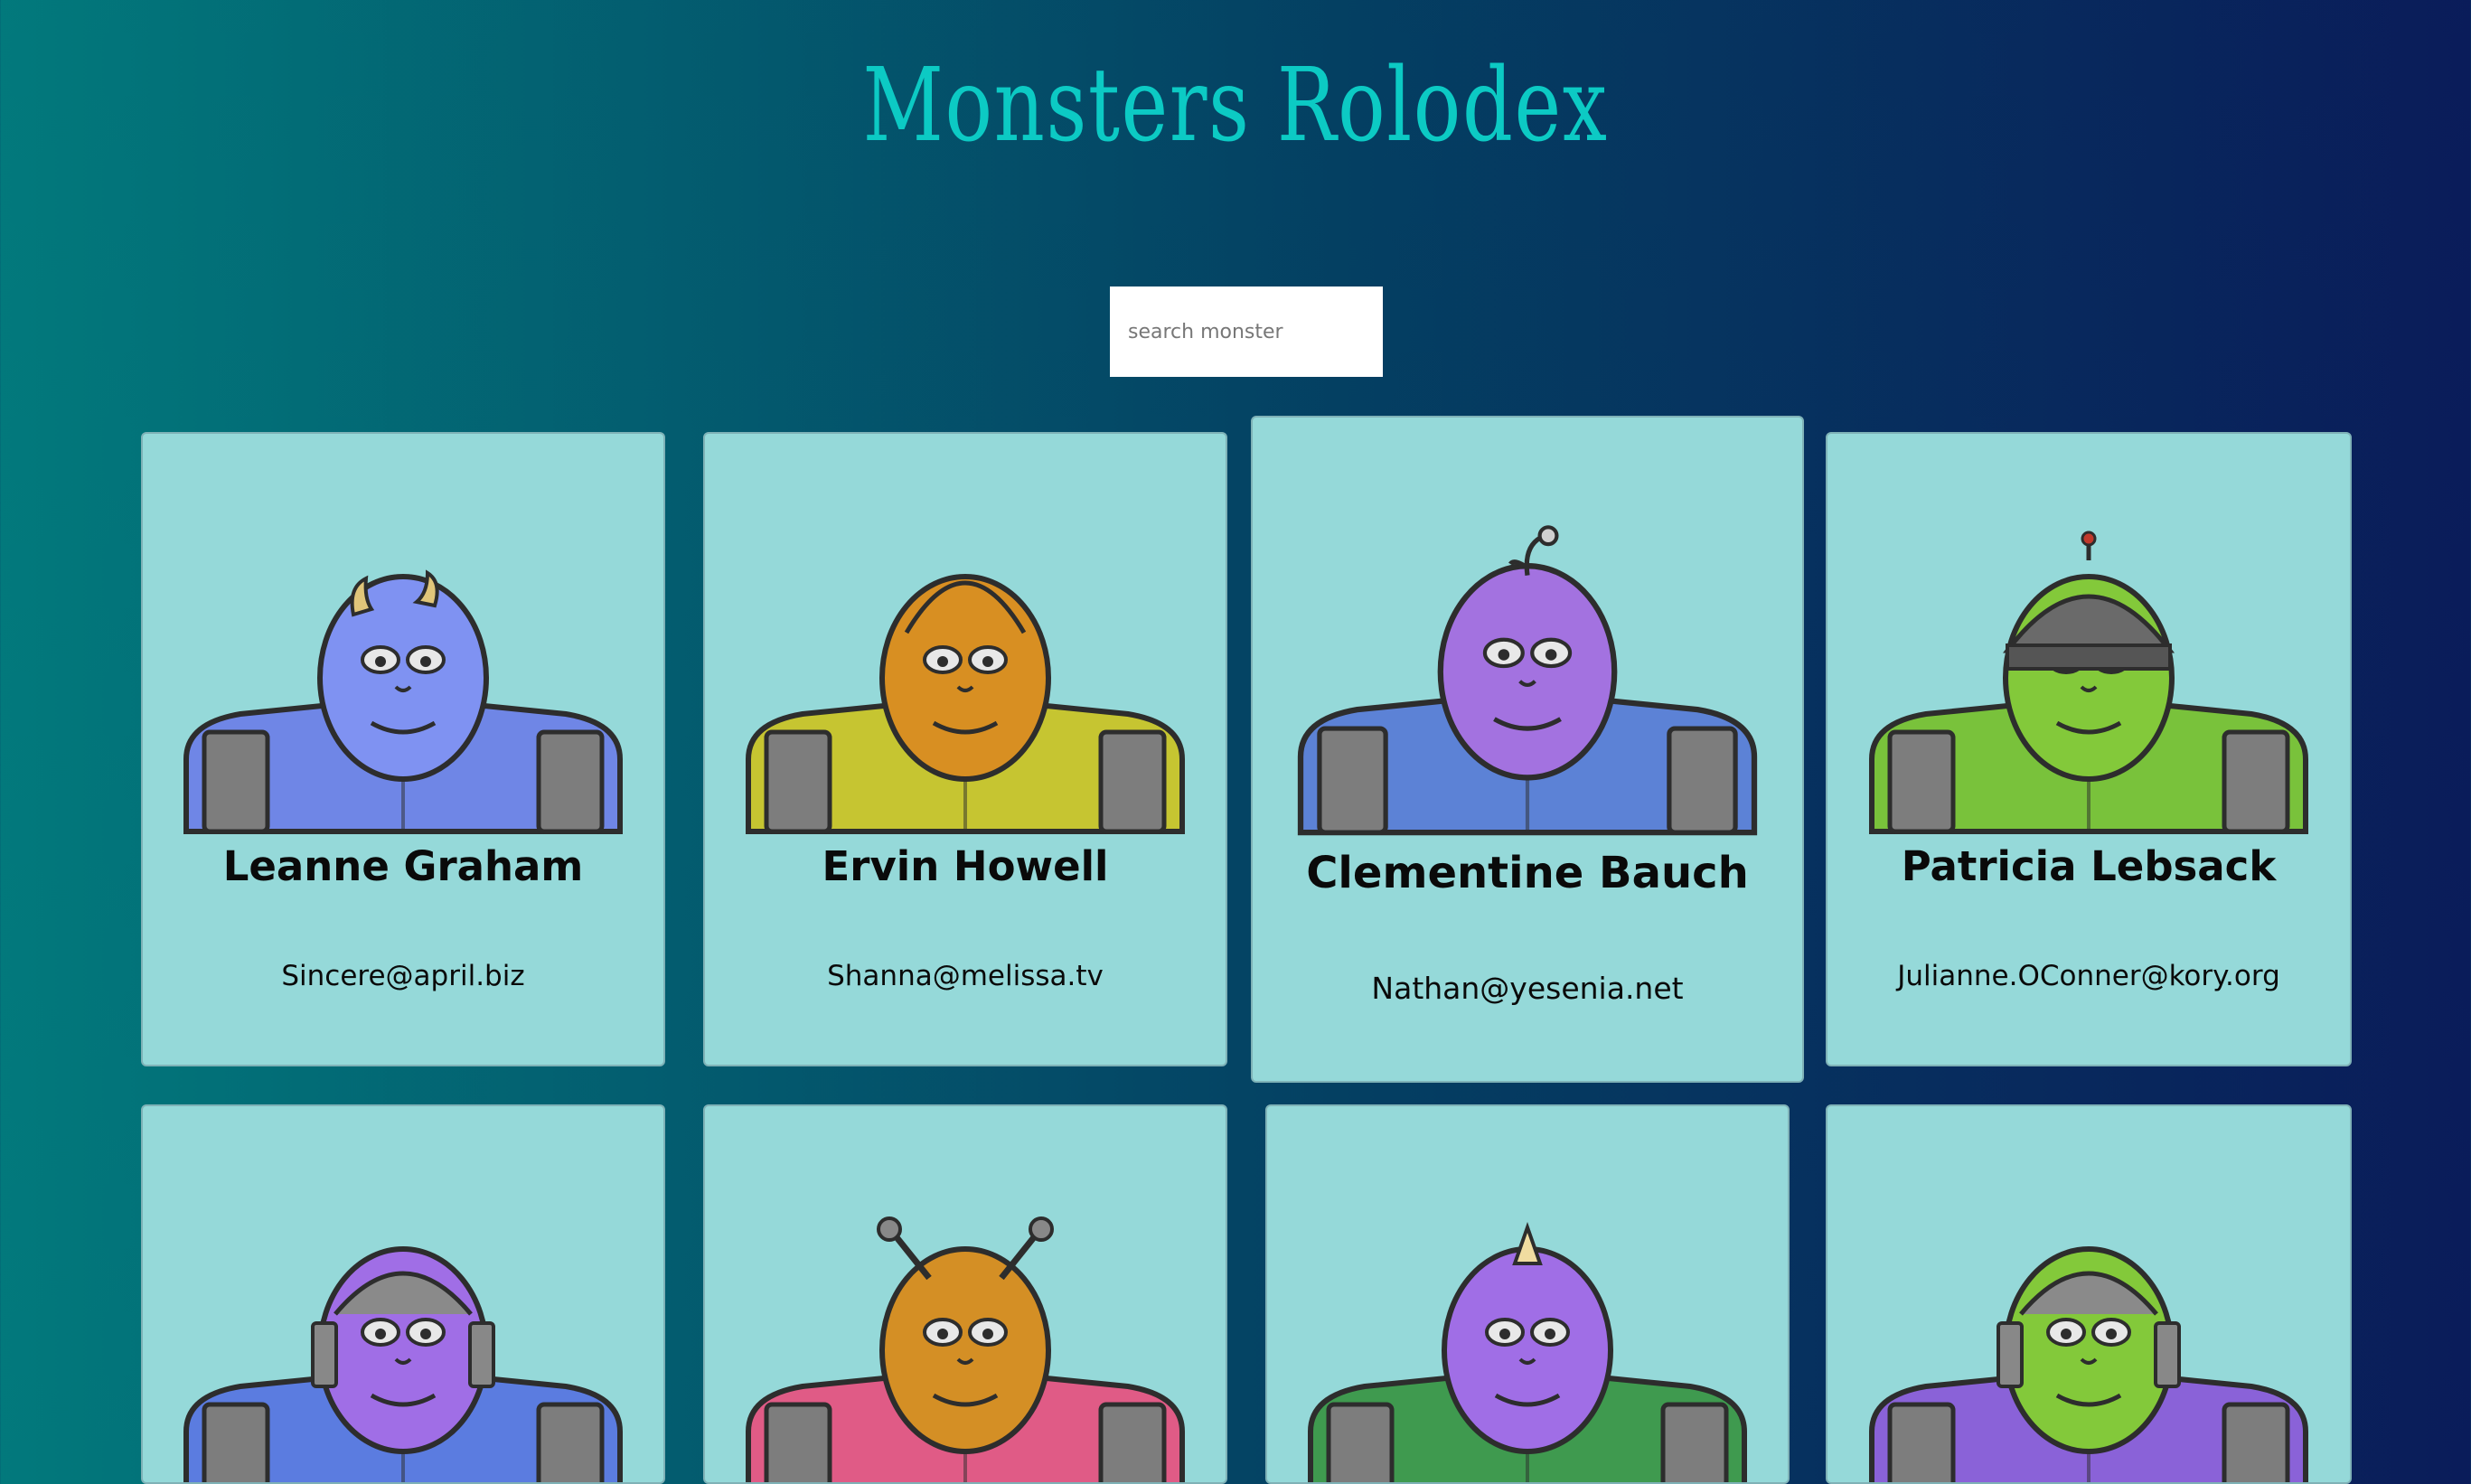 Image resolution: width=2471 pixels, height=1484 pixels. Describe the element at coordinates (965, 866) in the screenshot. I see `monster-name: Ervin Howell` at that location.